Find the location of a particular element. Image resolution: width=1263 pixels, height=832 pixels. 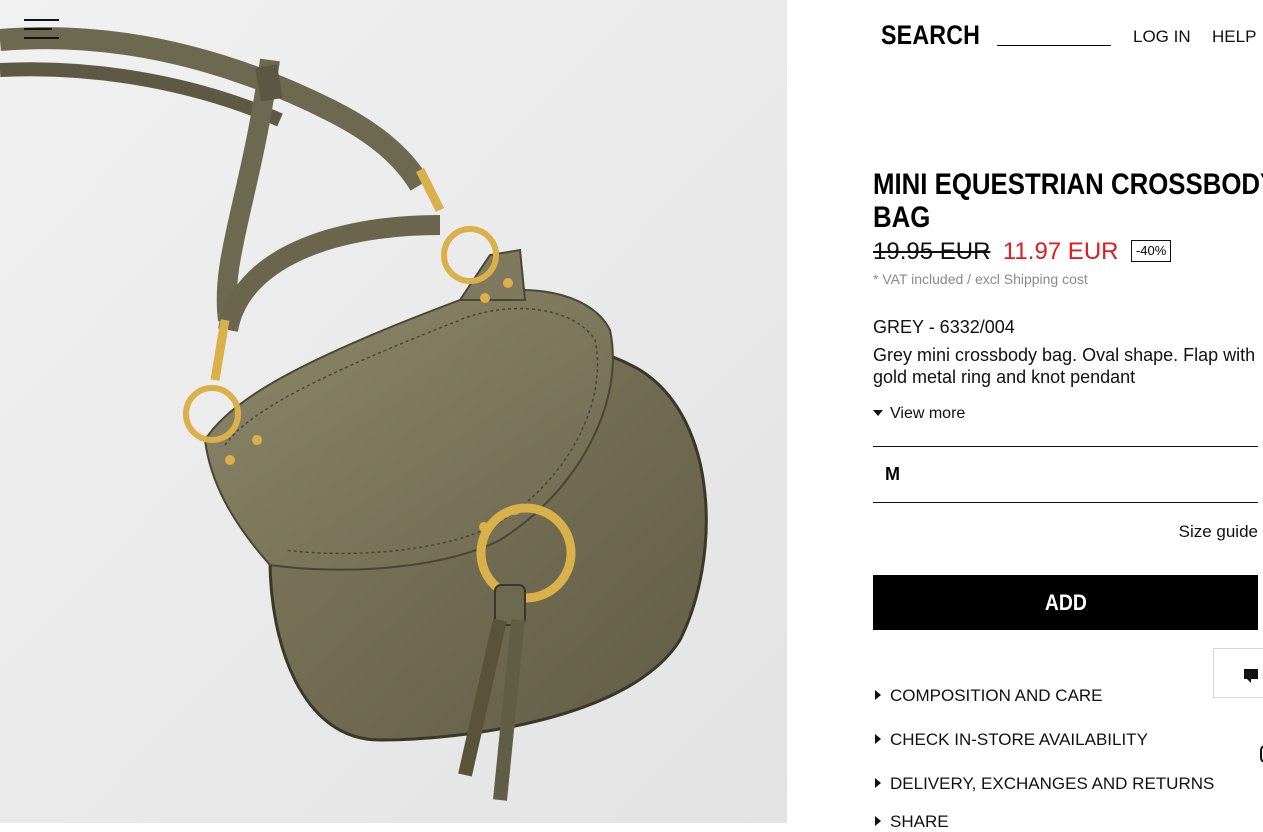

vat-note: * VAT included / excl Shipping cost is located at coordinates (980, 279).